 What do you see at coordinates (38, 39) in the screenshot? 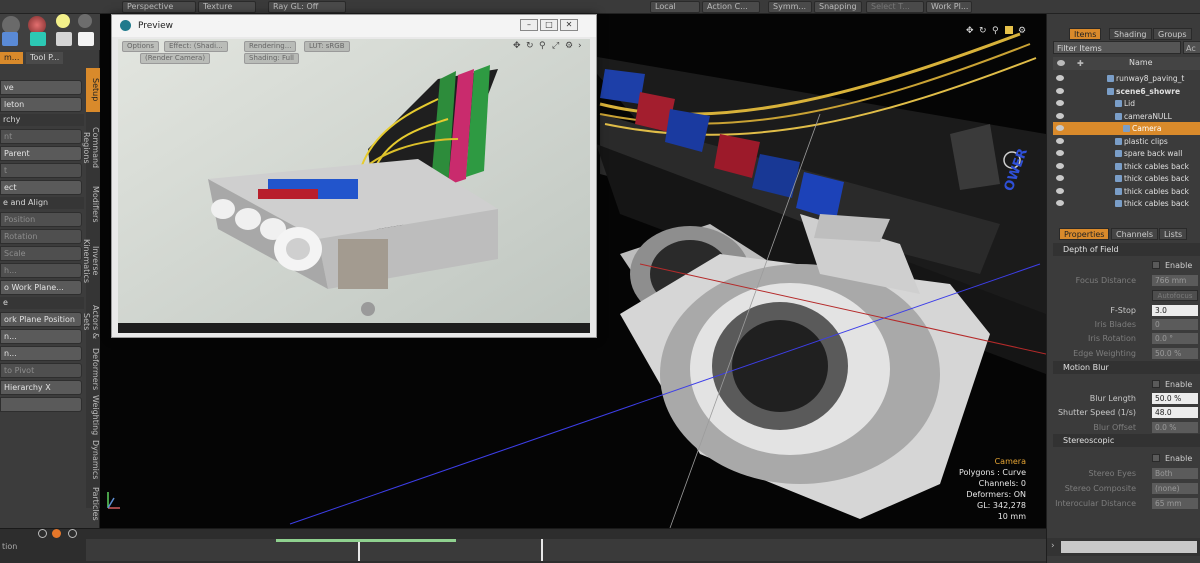
I see `scale-tool-icon` at bounding box center [38, 39].